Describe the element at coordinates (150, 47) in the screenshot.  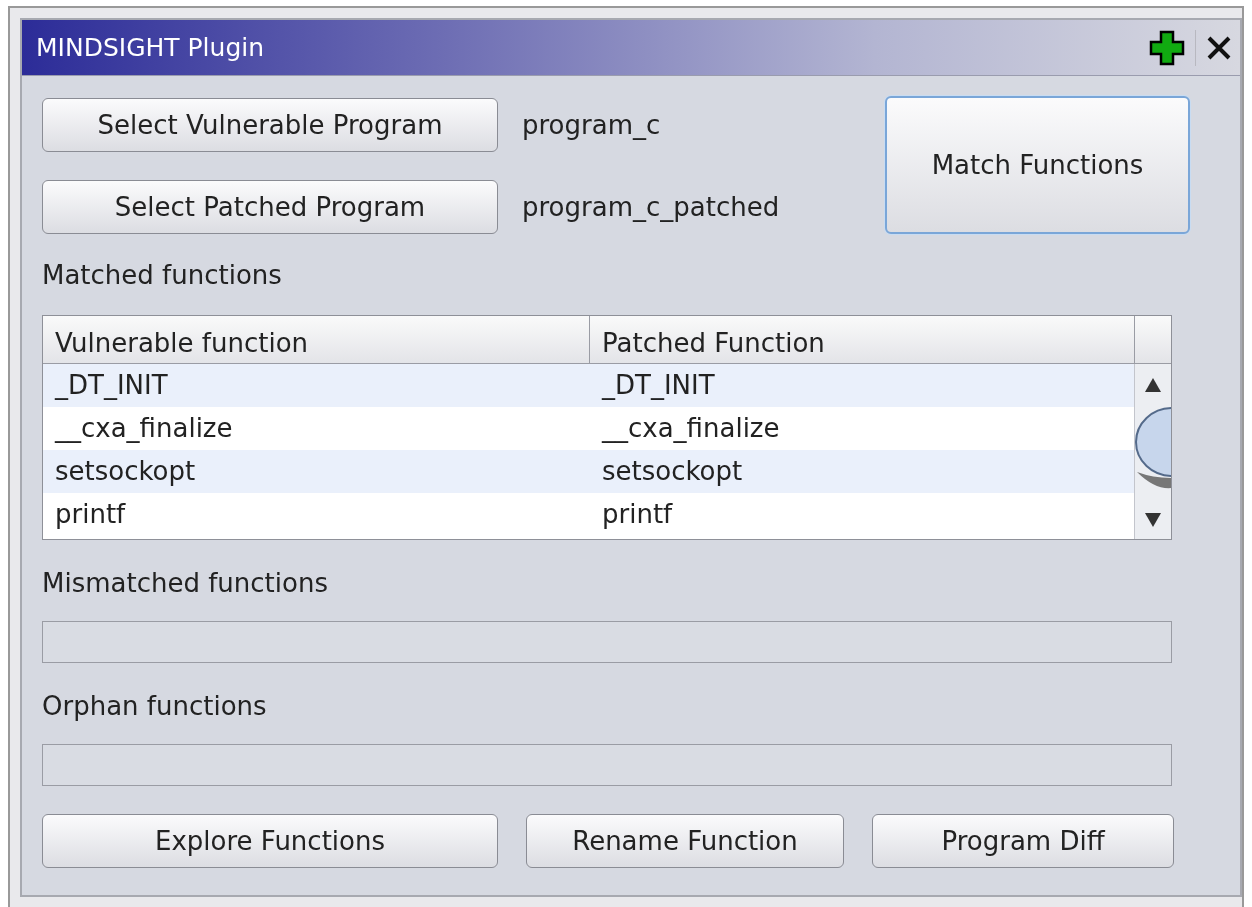
I see `window-title: MINDSIGHT Plugin` at that location.